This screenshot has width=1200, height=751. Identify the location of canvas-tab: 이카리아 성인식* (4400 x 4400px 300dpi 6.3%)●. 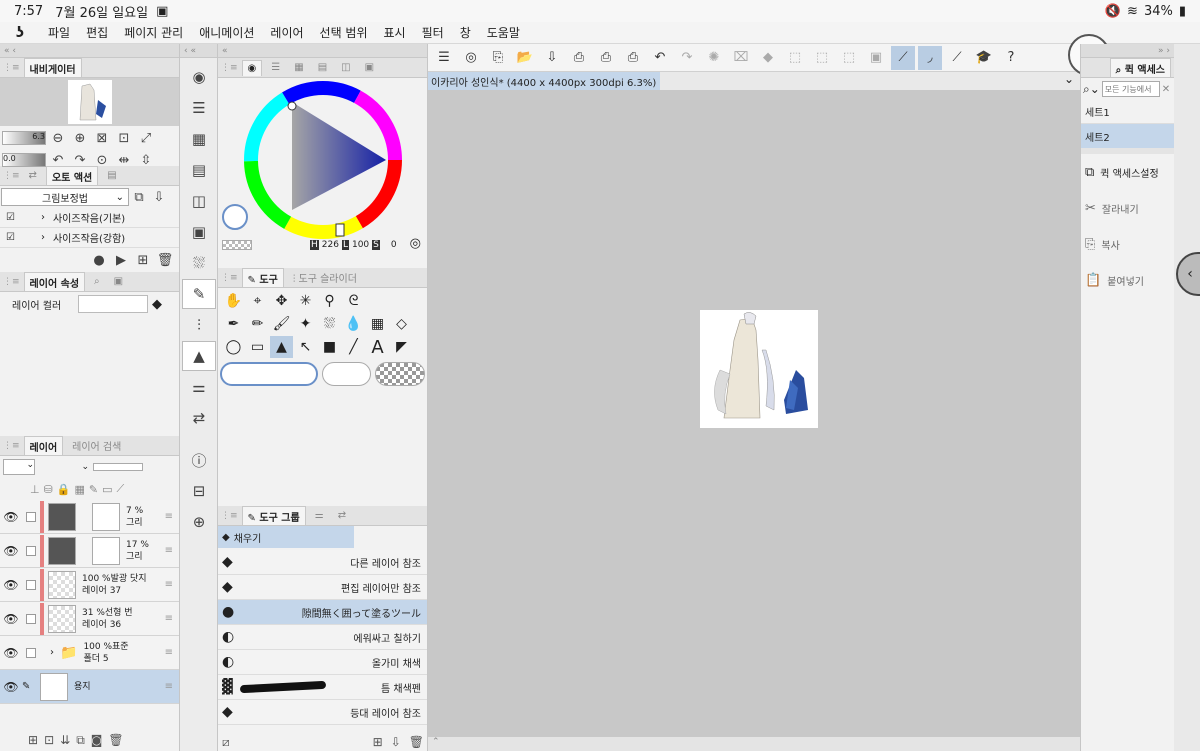
(544, 81).